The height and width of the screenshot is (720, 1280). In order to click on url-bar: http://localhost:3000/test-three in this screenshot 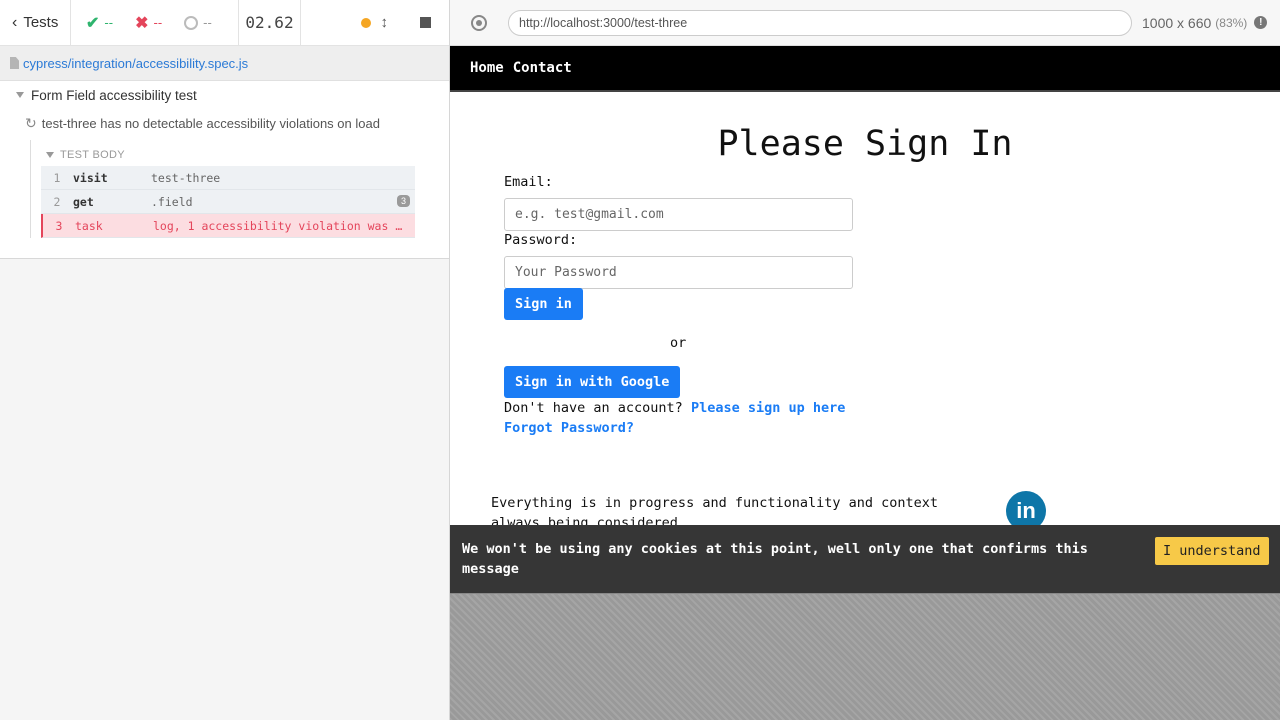, I will do `click(820, 22)`.